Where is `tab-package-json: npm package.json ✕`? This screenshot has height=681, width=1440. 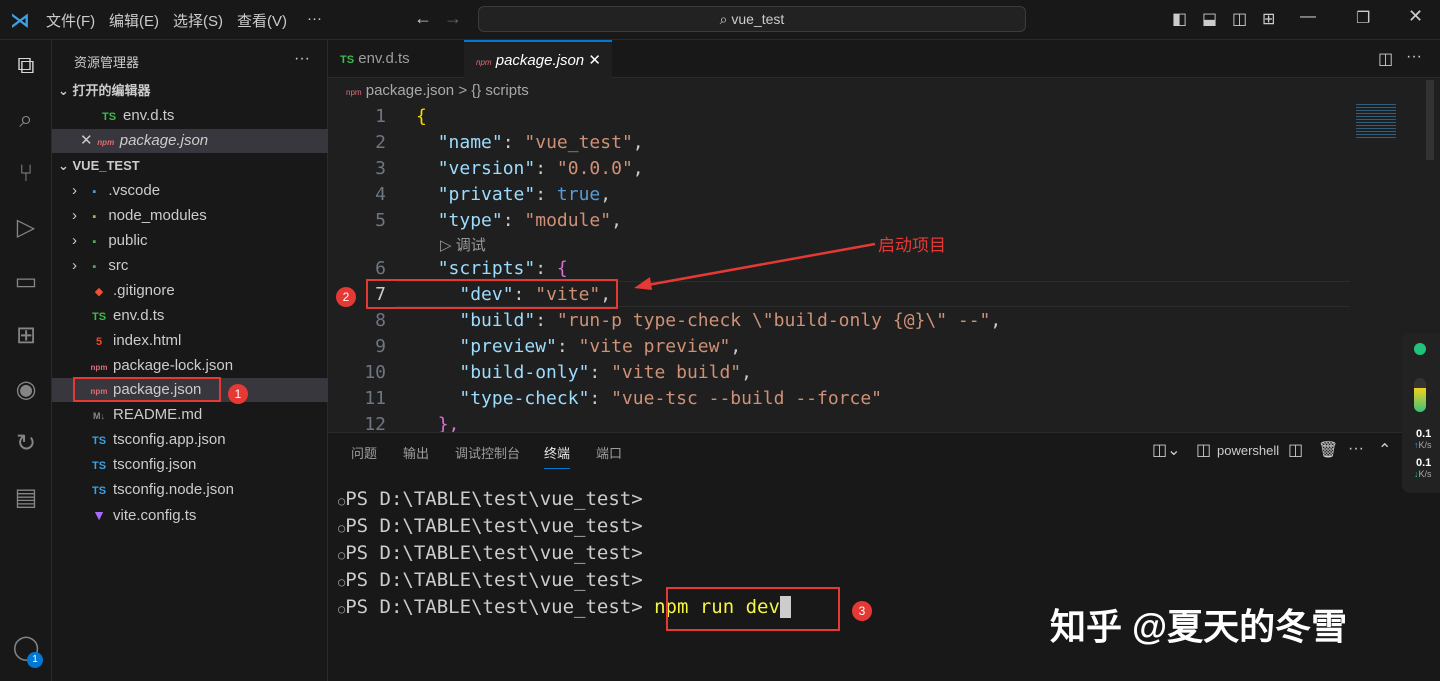
tab-package-json: npm package.json ✕ is located at coordinates (538, 59).